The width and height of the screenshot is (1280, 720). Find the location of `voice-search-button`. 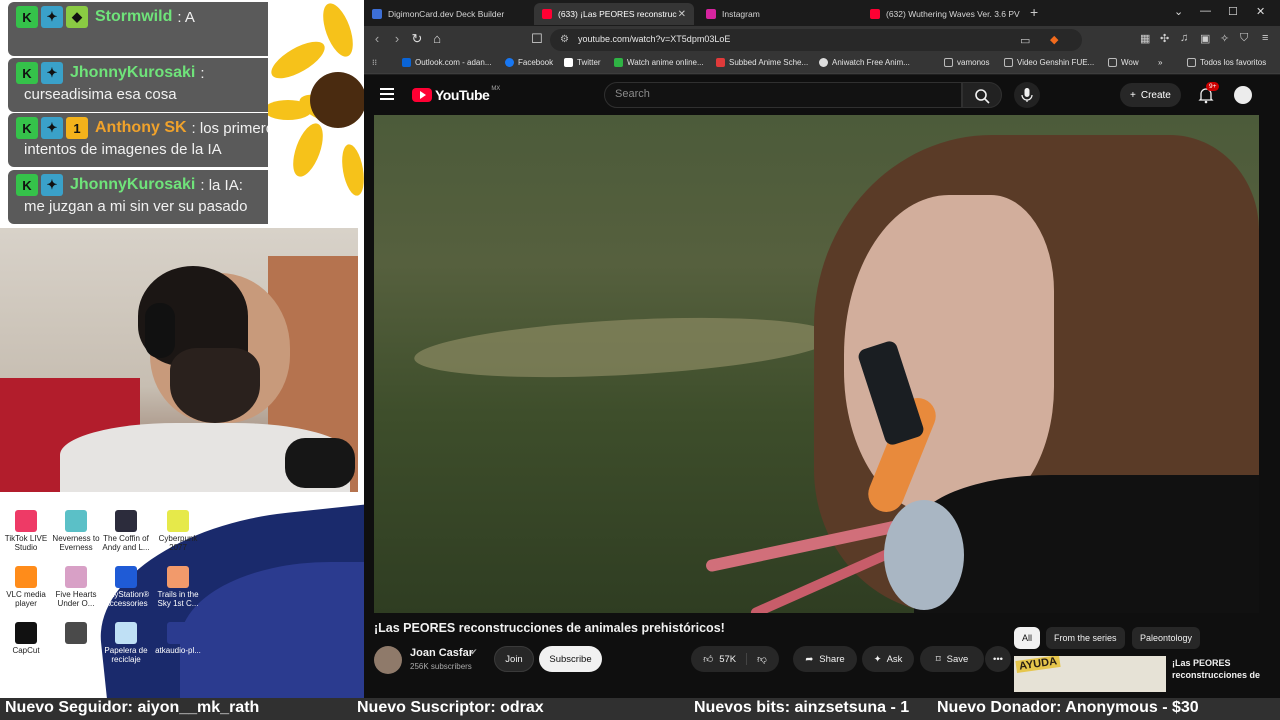

voice-search-button is located at coordinates (1027, 95).